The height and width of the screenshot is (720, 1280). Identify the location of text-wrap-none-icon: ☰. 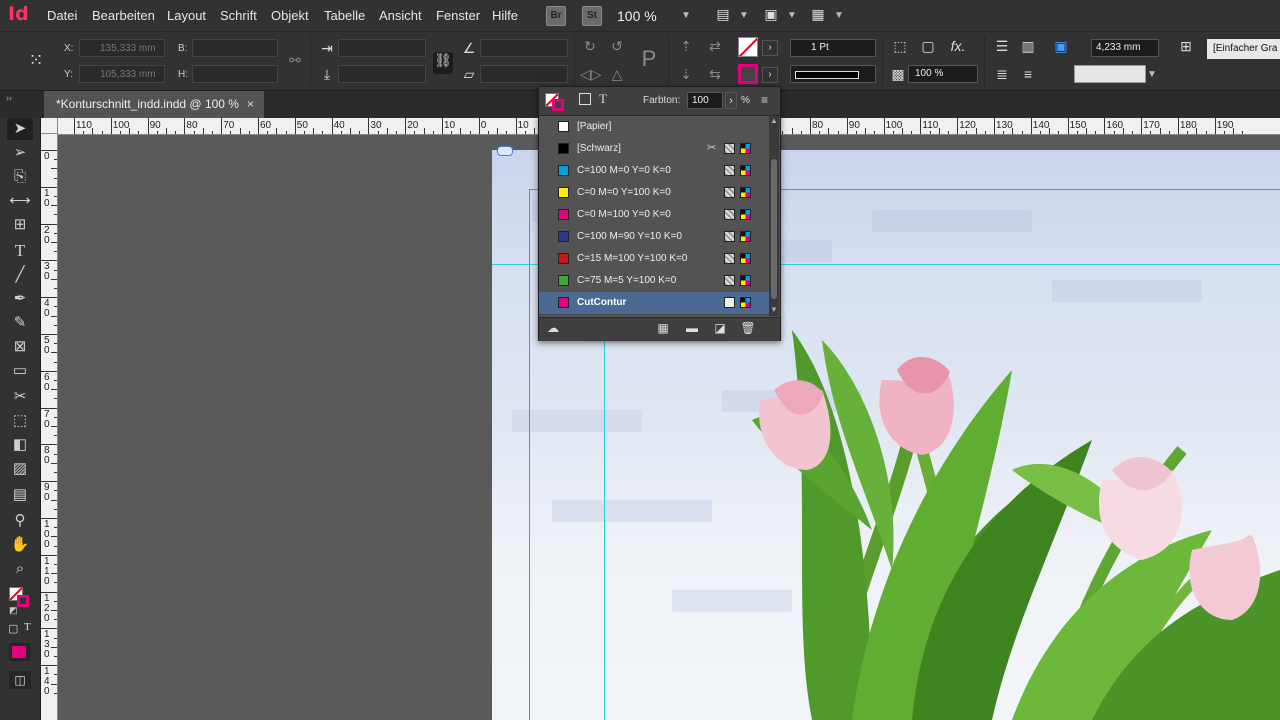
(1002, 46).